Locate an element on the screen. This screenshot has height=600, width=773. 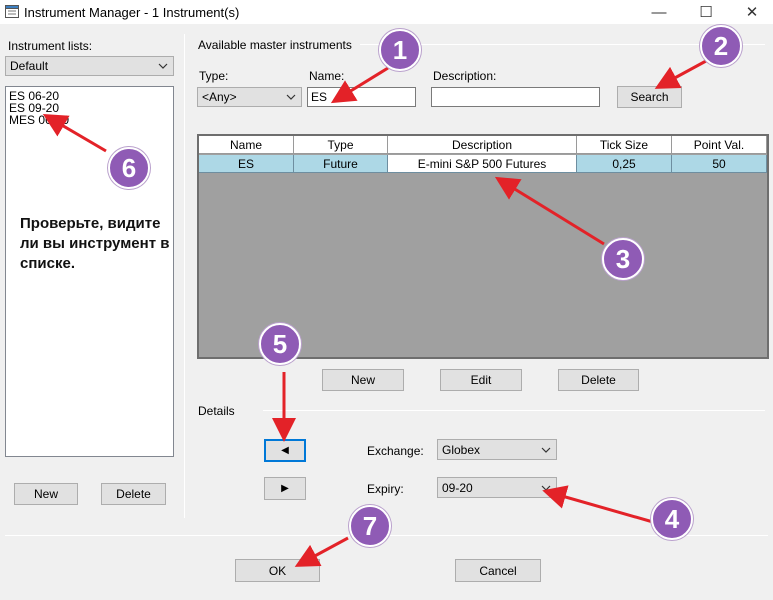
next-instrument-button: ▶ is located at coordinates (285, 488).